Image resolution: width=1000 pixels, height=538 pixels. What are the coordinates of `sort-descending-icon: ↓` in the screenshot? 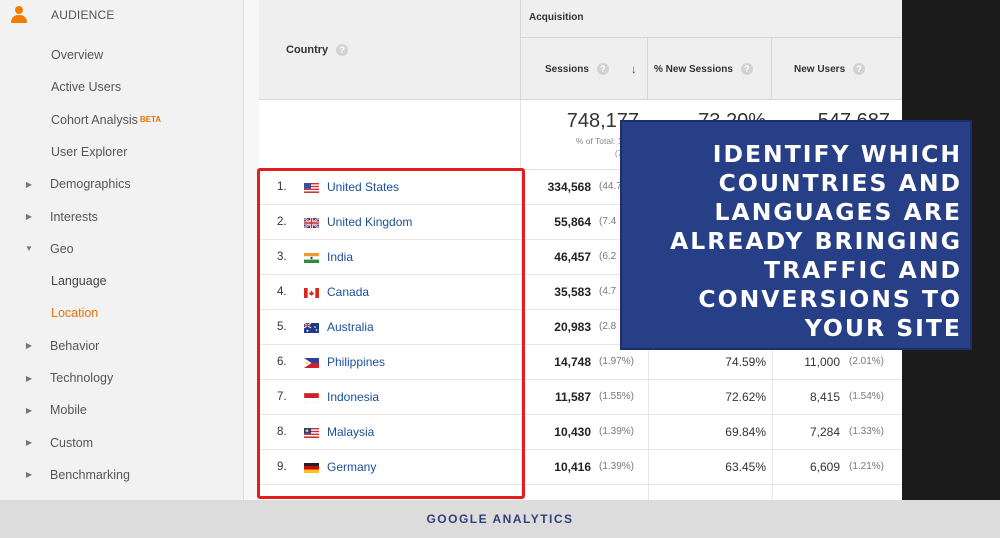 It's located at (634, 69).